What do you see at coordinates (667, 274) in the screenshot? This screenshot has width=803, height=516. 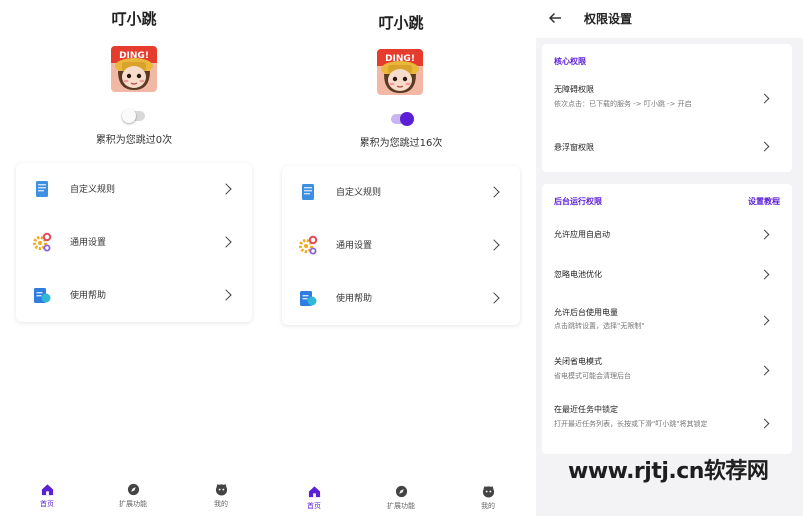 I see `perm-battery-optimization: 忽略电池优化` at bounding box center [667, 274].